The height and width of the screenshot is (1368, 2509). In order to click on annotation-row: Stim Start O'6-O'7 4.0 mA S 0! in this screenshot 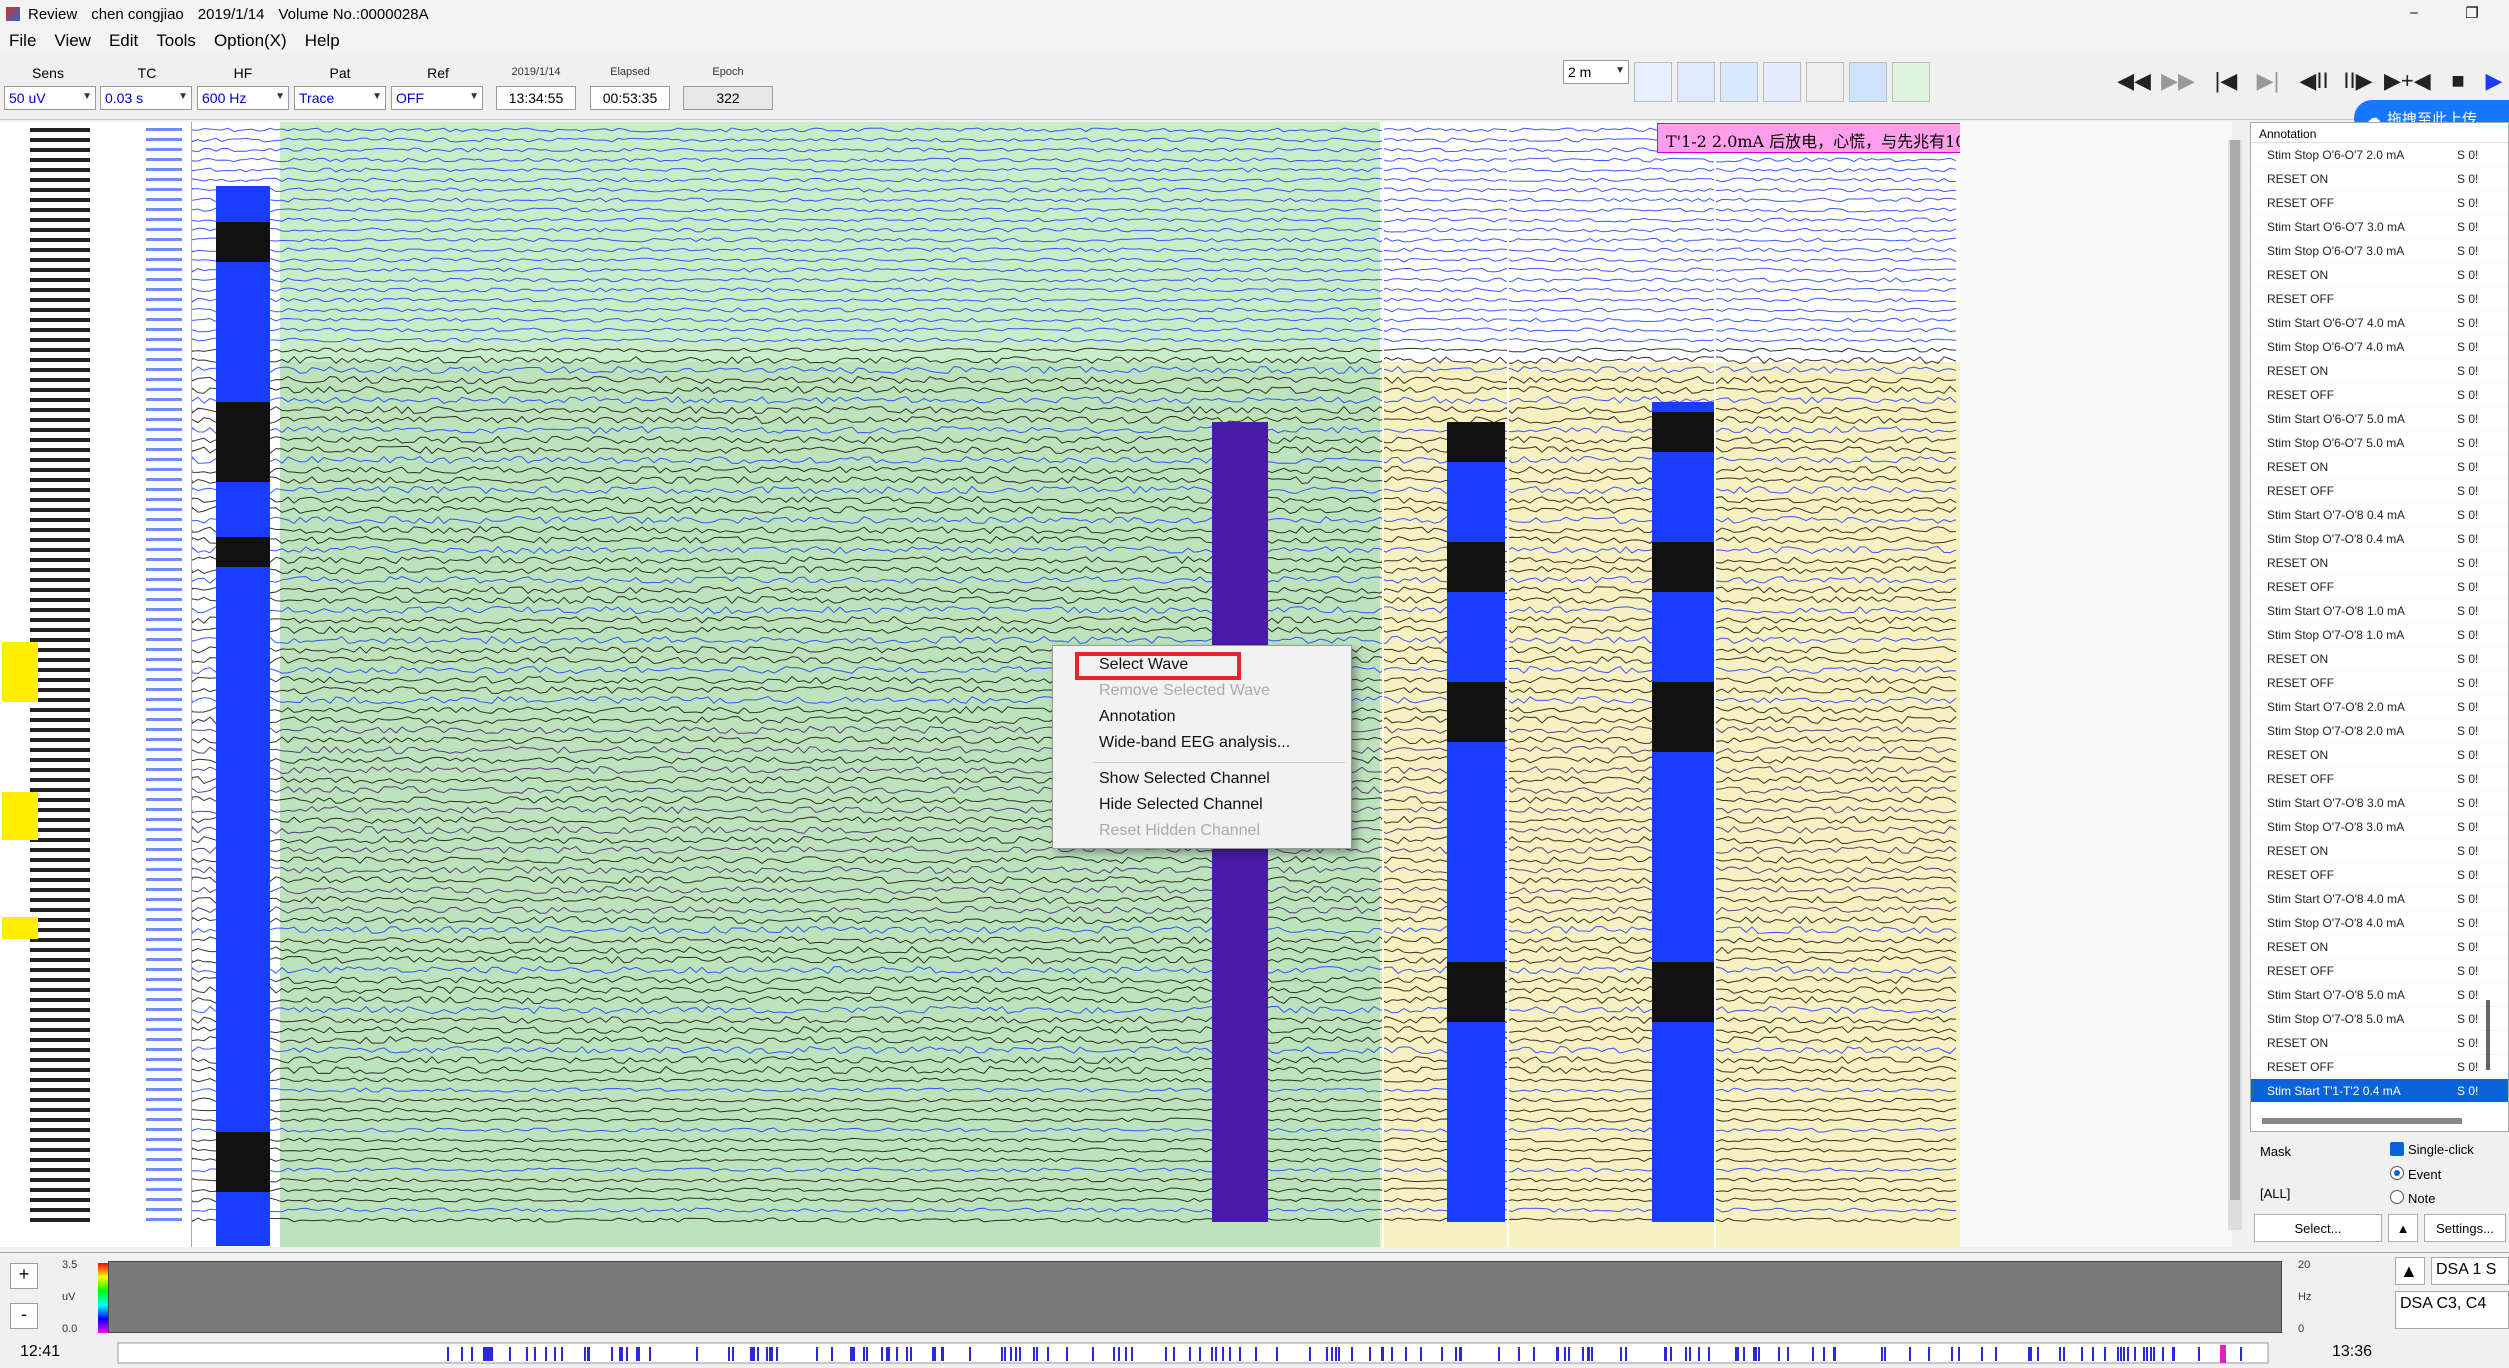, I will do `click(2379, 323)`.